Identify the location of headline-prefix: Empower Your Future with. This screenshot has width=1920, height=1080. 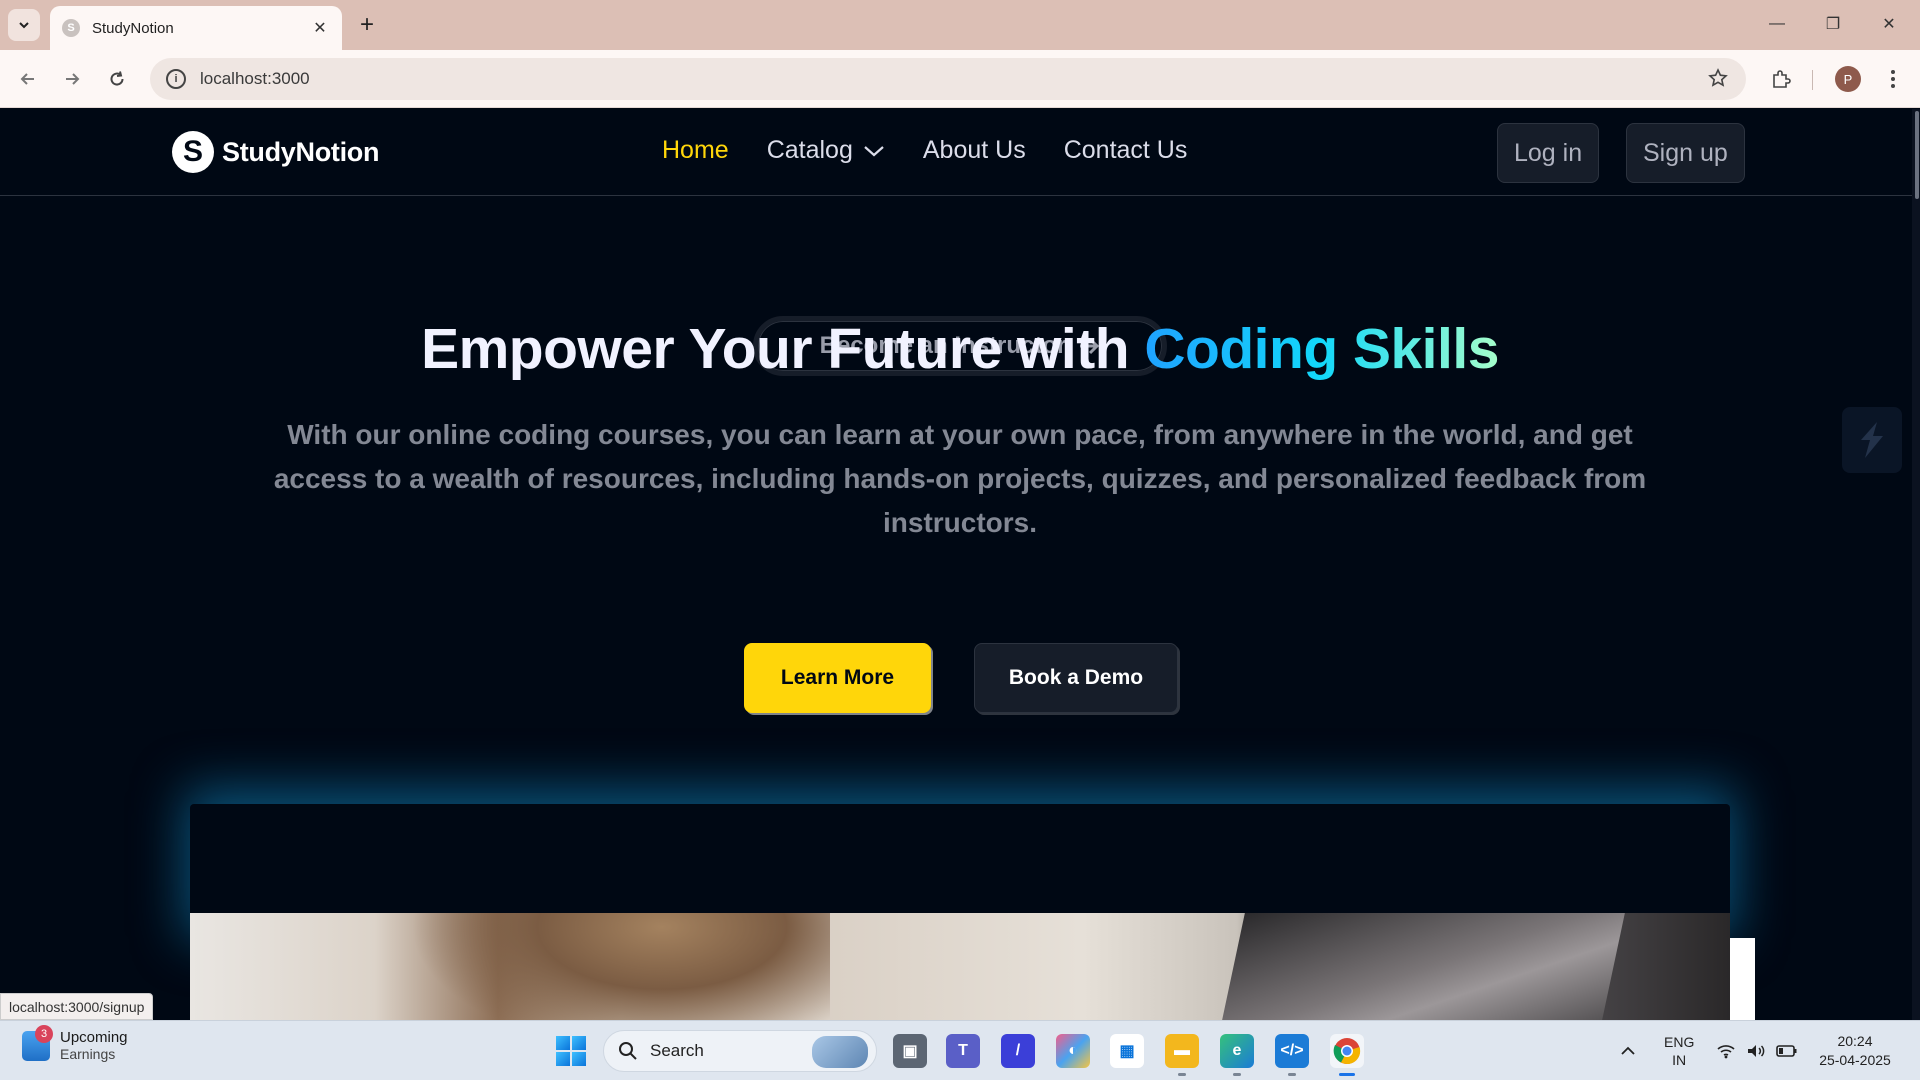
(775, 349).